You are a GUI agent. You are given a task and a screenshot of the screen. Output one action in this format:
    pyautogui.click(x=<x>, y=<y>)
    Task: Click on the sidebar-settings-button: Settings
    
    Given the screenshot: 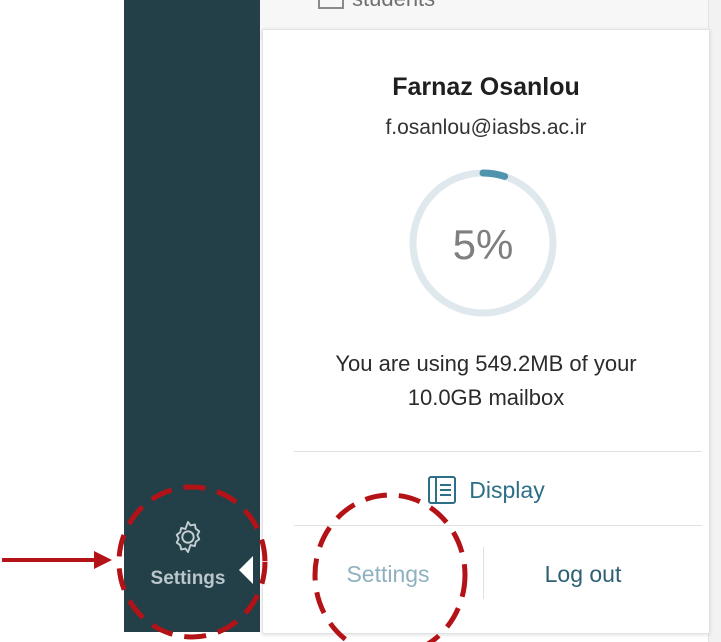 What is the action you would take?
    pyautogui.click(x=188, y=563)
    